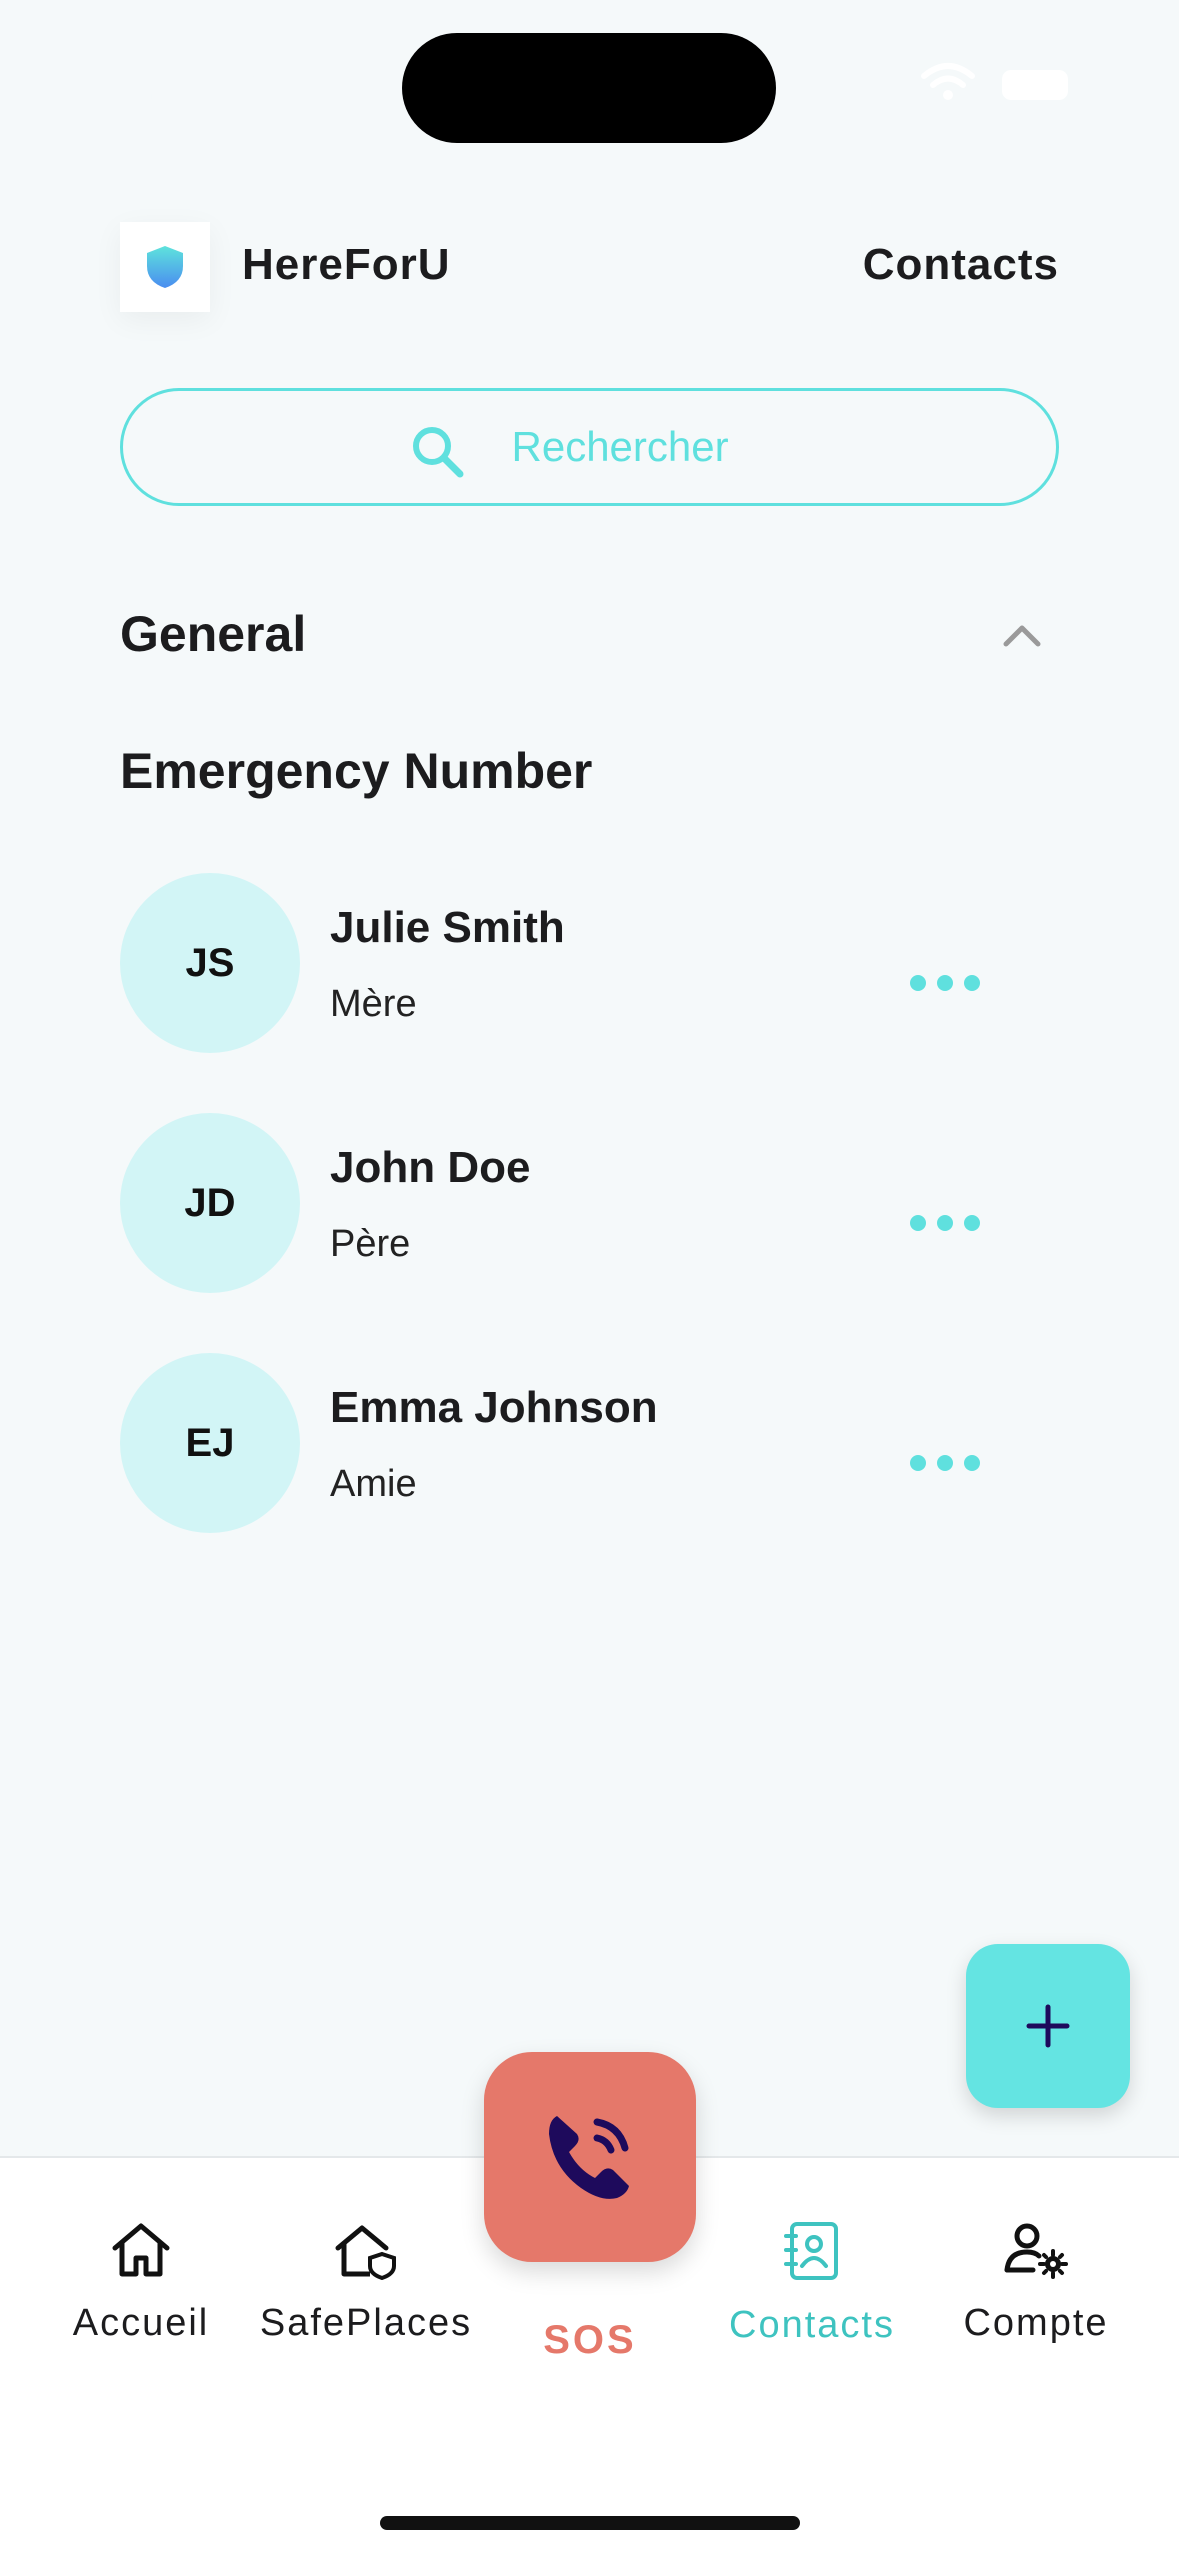 The width and height of the screenshot is (1179, 2556). I want to click on app-logo, so click(165, 267).